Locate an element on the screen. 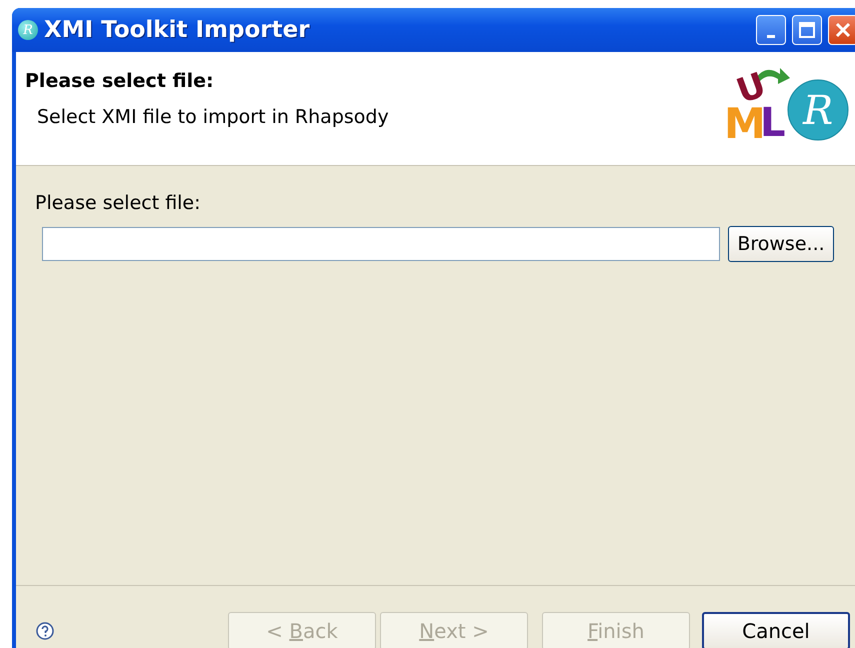 This screenshot has height=648, width=855. wizard-button: Cancel is located at coordinates (776, 630).